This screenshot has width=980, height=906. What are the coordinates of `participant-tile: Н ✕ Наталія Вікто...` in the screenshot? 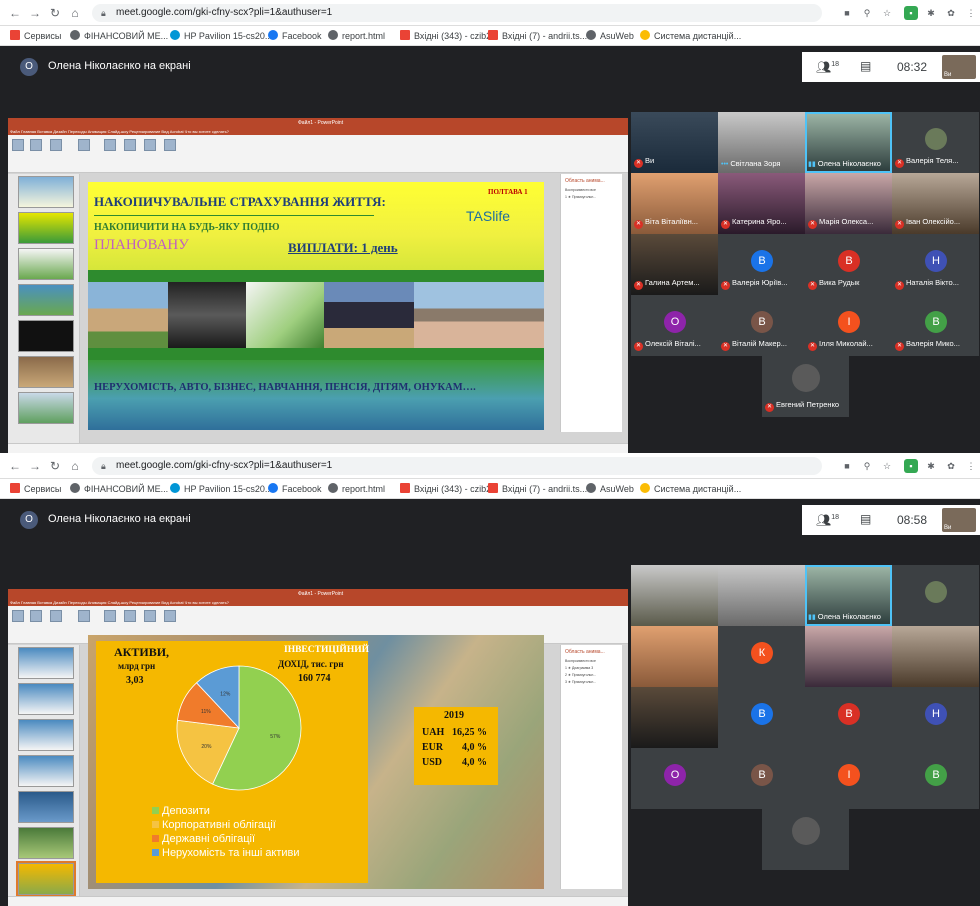 It's located at (935, 264).